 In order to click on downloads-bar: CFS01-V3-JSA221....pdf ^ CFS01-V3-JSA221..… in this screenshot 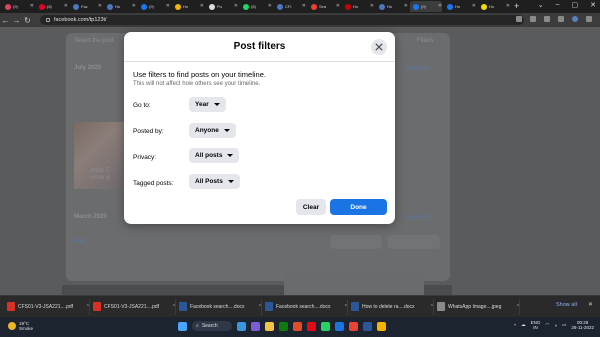, I will do `click(300, 306)`.